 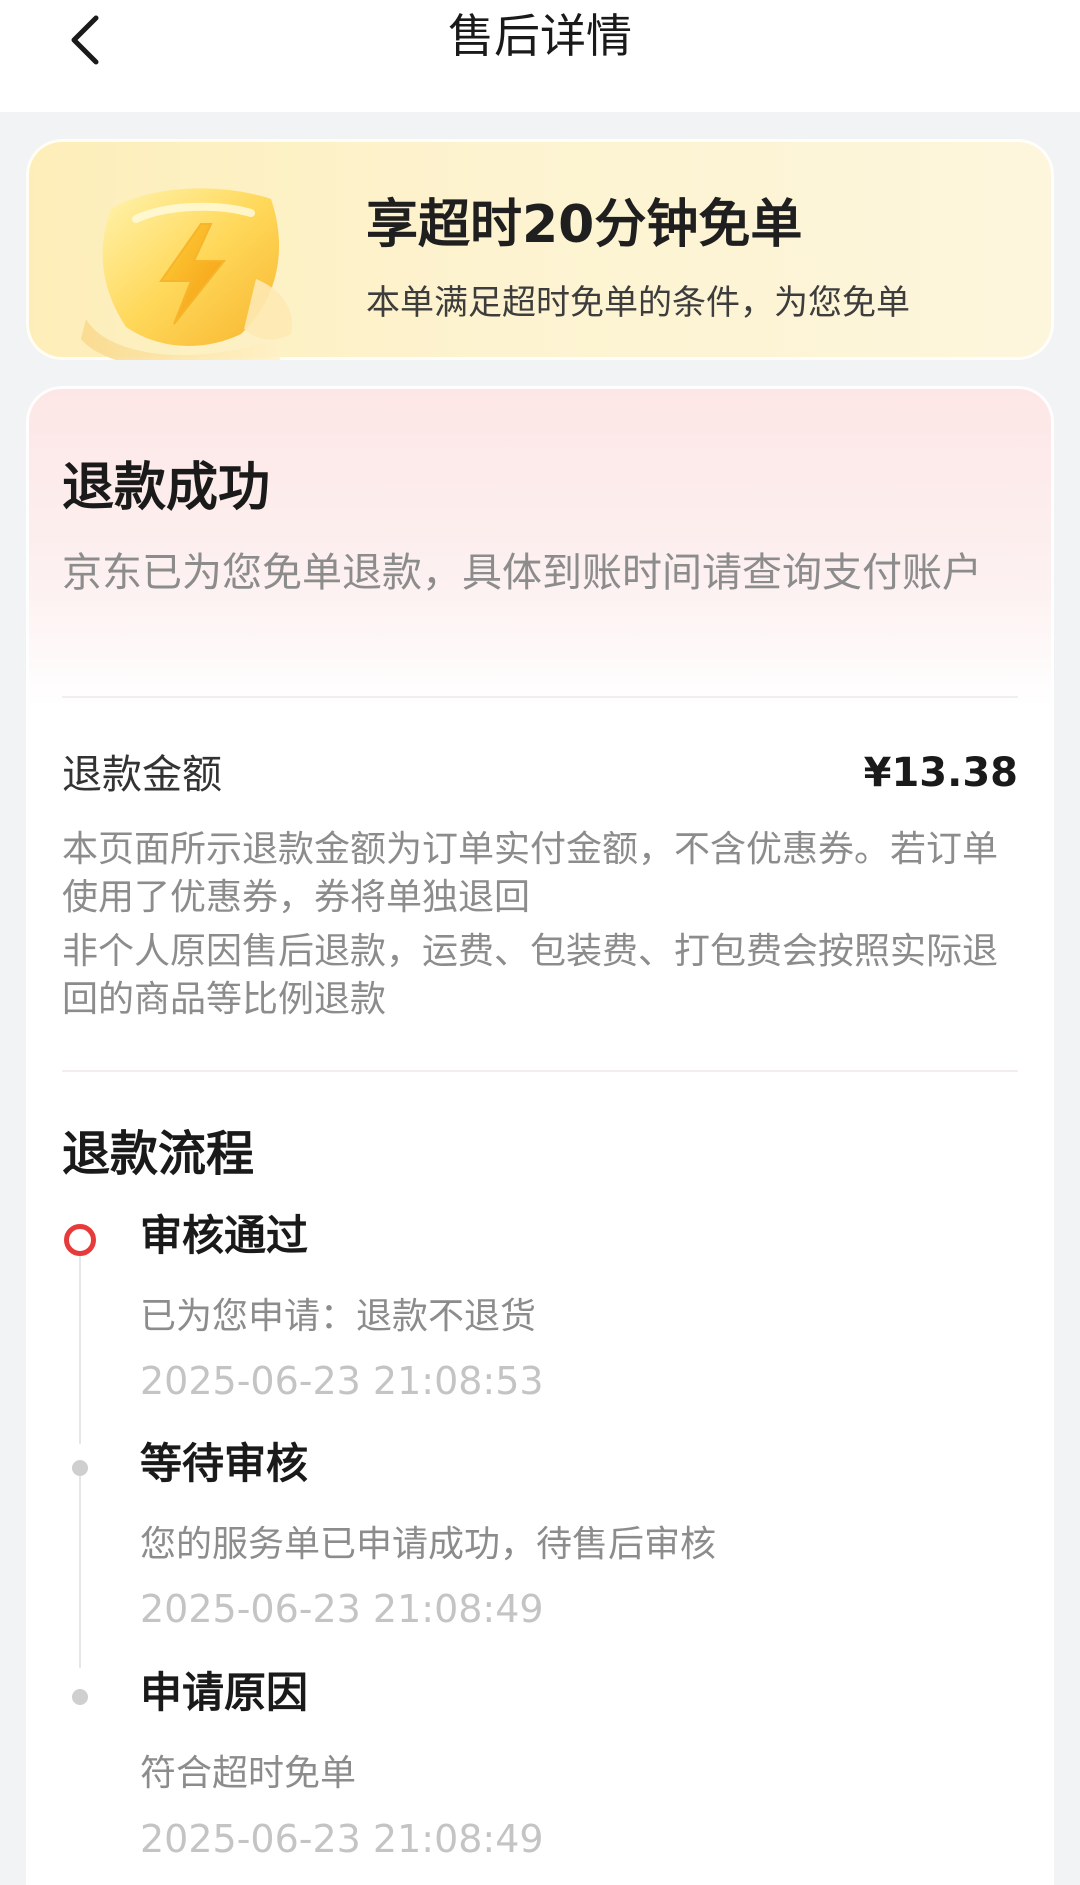 What do you see at coordinates (584, 225) in the screenshot?
I see `promo-title: 享超时20分钟免单` at bounding box center [584, 225].